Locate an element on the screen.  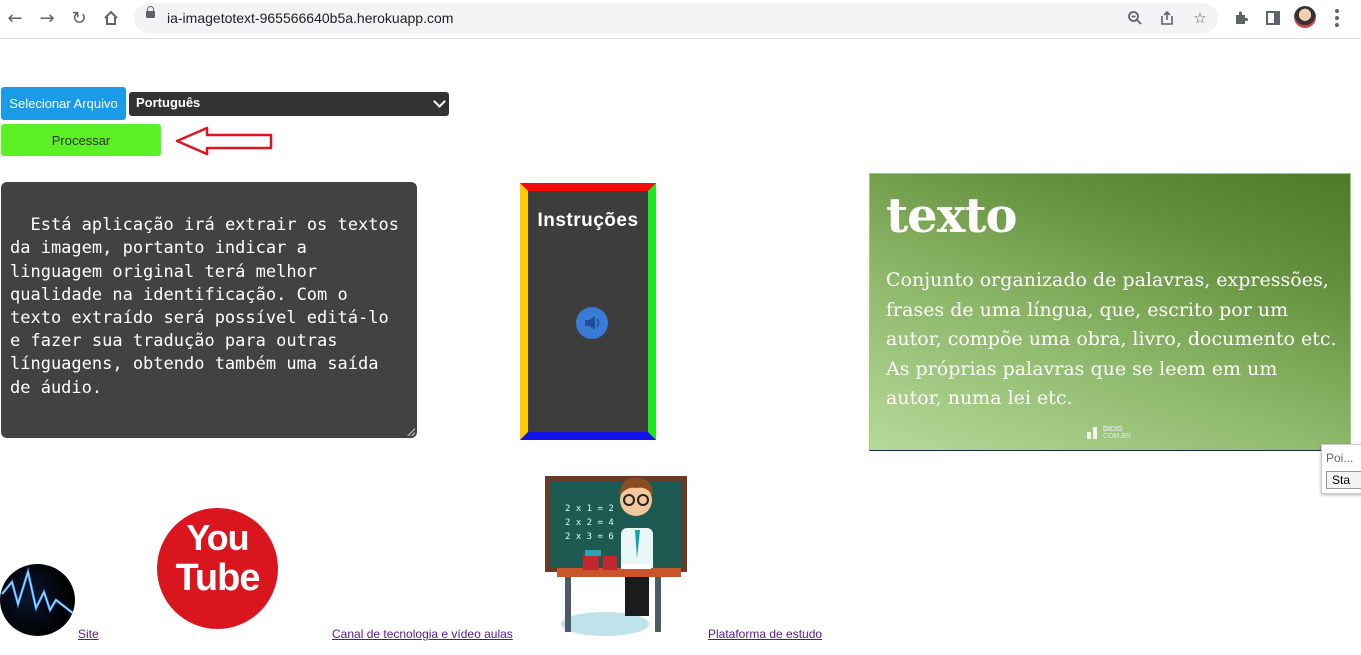
svg-text: 2 x 1 = 2 is located at coordinates (589, 509).